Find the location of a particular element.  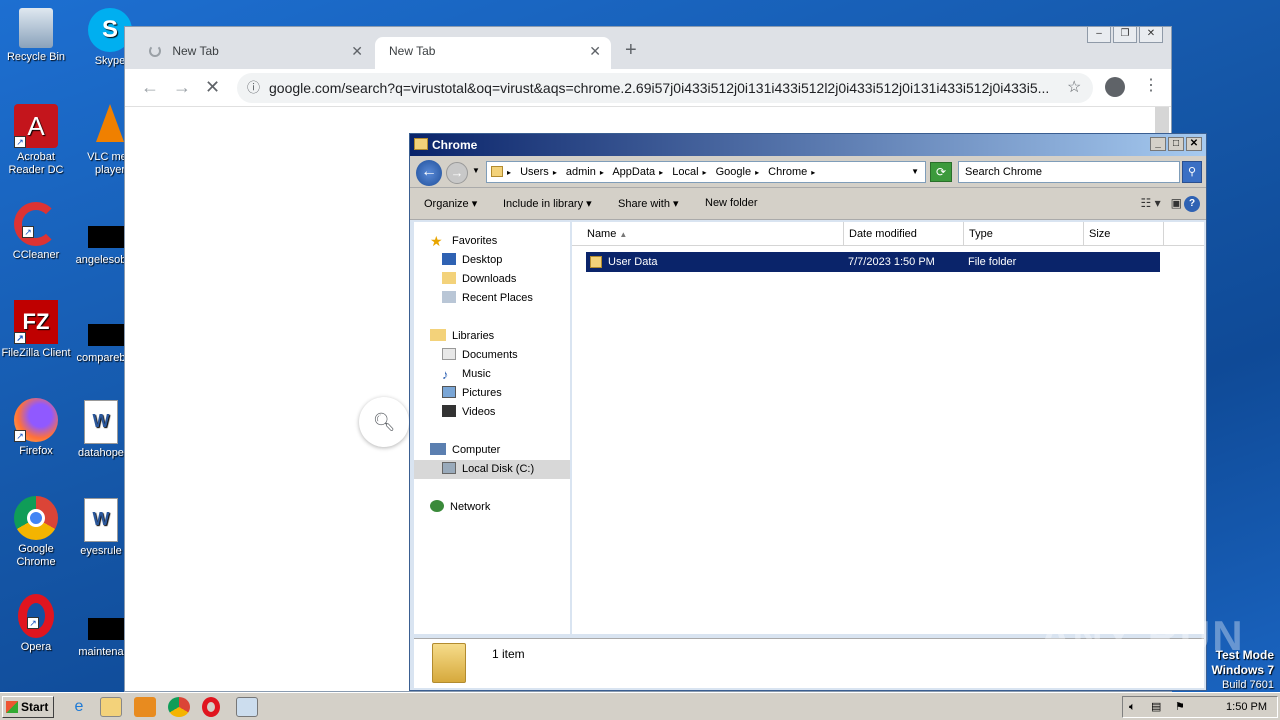

local-disk-icon is located at coordinates (449, 468).